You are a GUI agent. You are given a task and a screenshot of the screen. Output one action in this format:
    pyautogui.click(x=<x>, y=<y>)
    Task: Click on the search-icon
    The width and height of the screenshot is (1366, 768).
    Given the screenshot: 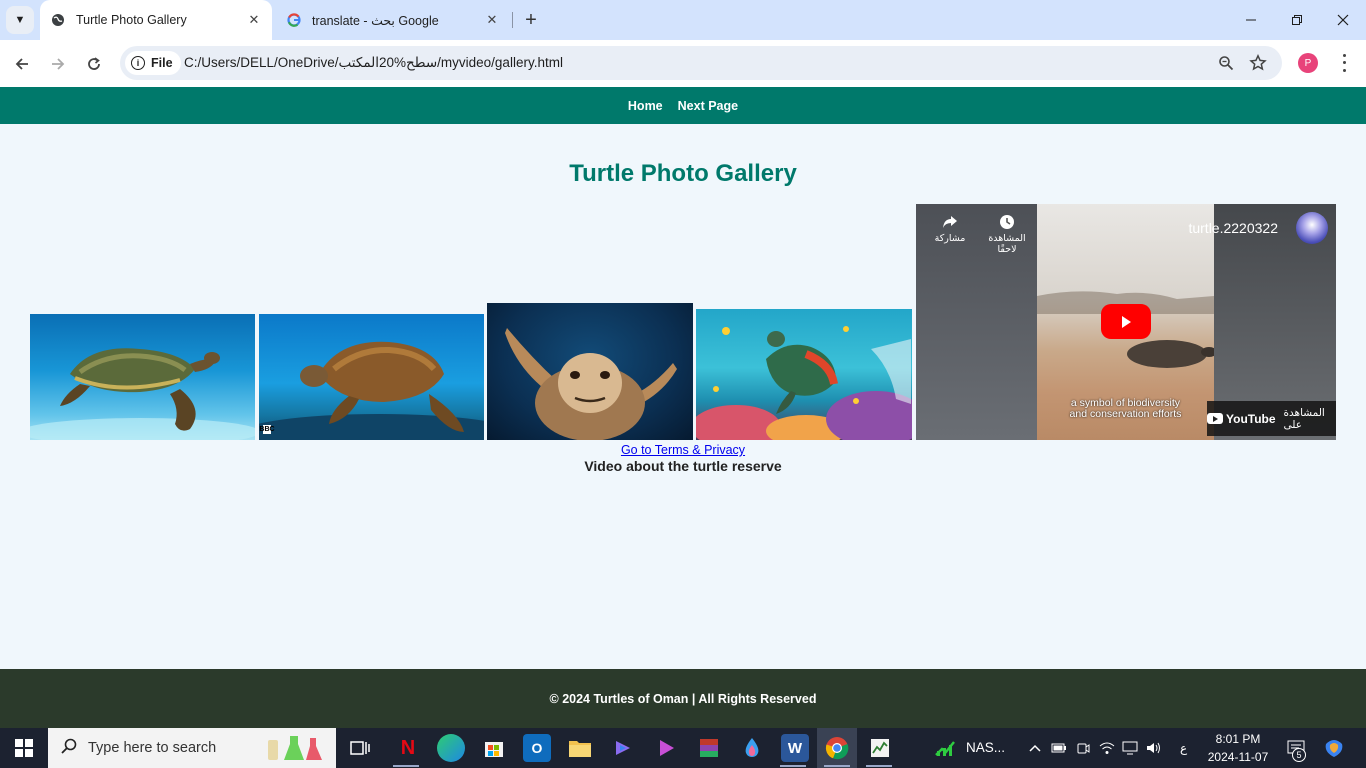 What is the action you would take?
    pyautogui.click(x=69, y=748)
    